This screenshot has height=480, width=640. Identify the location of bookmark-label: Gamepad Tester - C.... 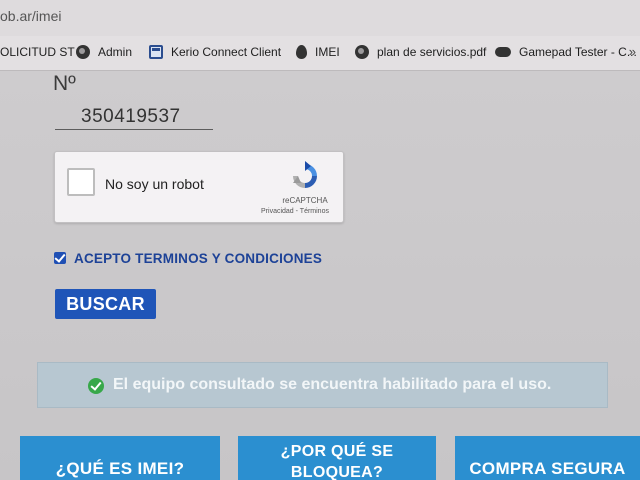
(578, 52).